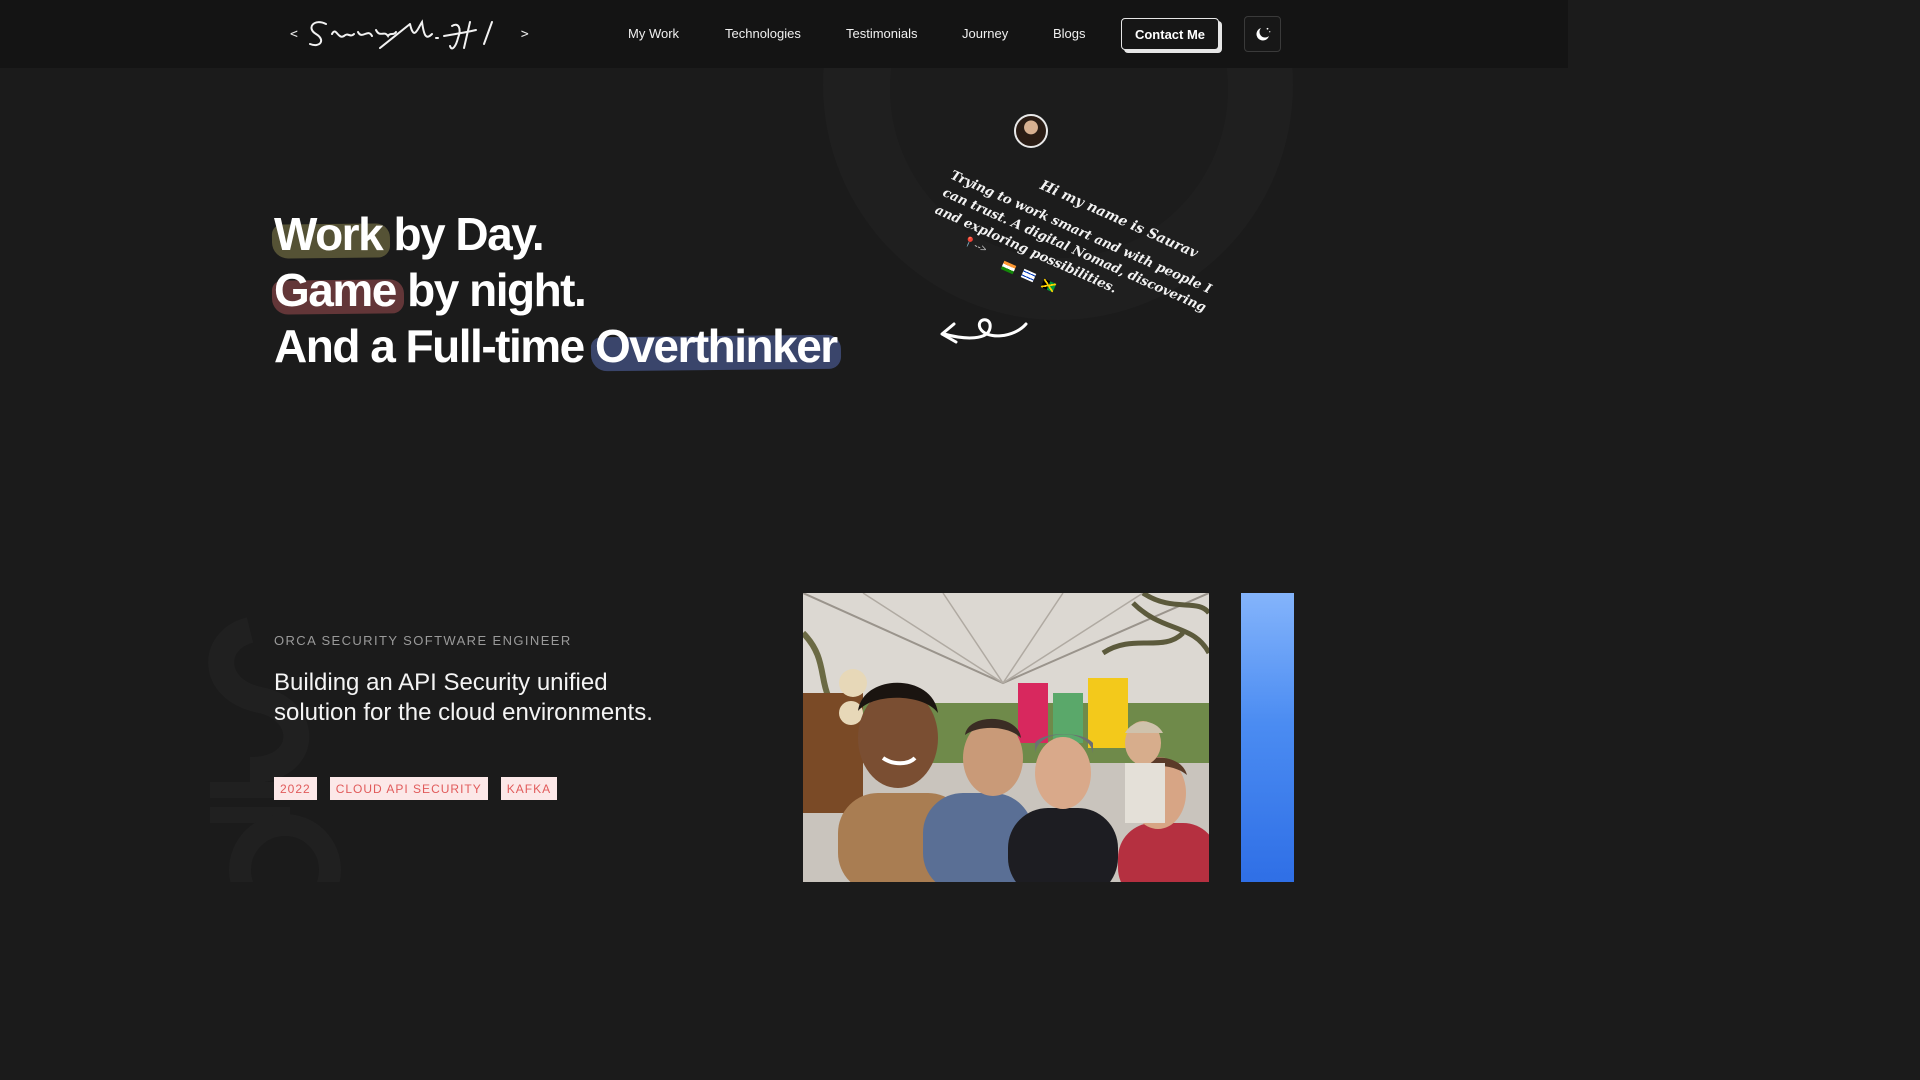 The image size is (1920, 1080). What do you see at coordinates (1267, 737) in the screenshot?
I see `accent-color-bar` at bounding box center [1267, 737].